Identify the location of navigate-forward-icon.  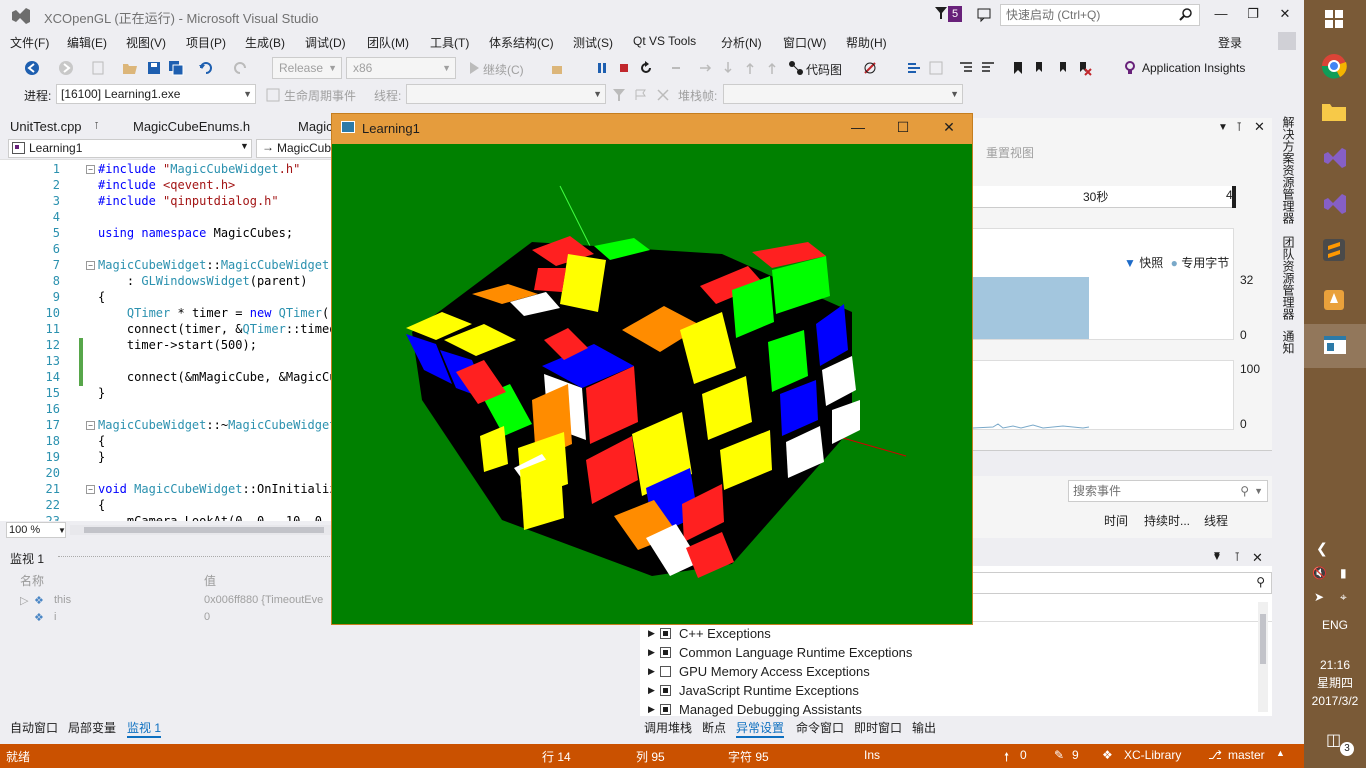
(66, 68).